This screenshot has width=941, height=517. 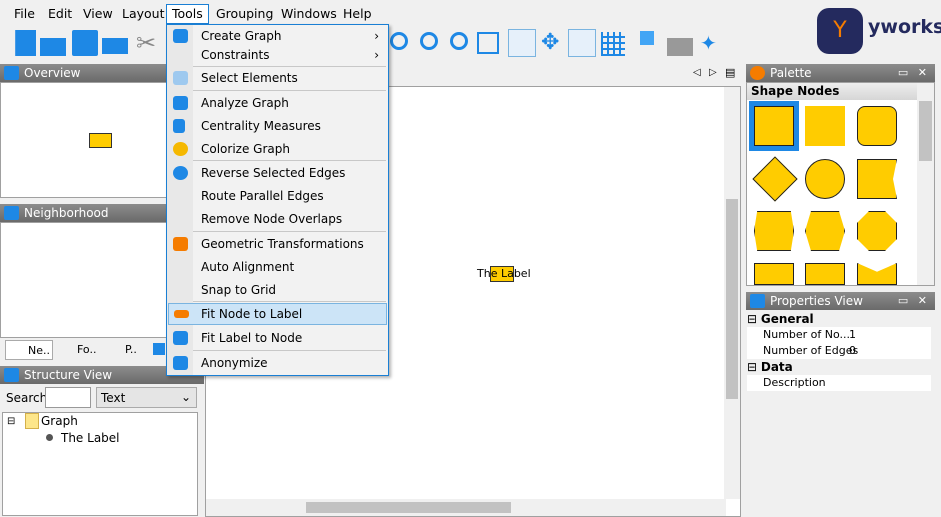 I want to click on neighborhood-title: Neighborhood, so click(x=66, y=213).